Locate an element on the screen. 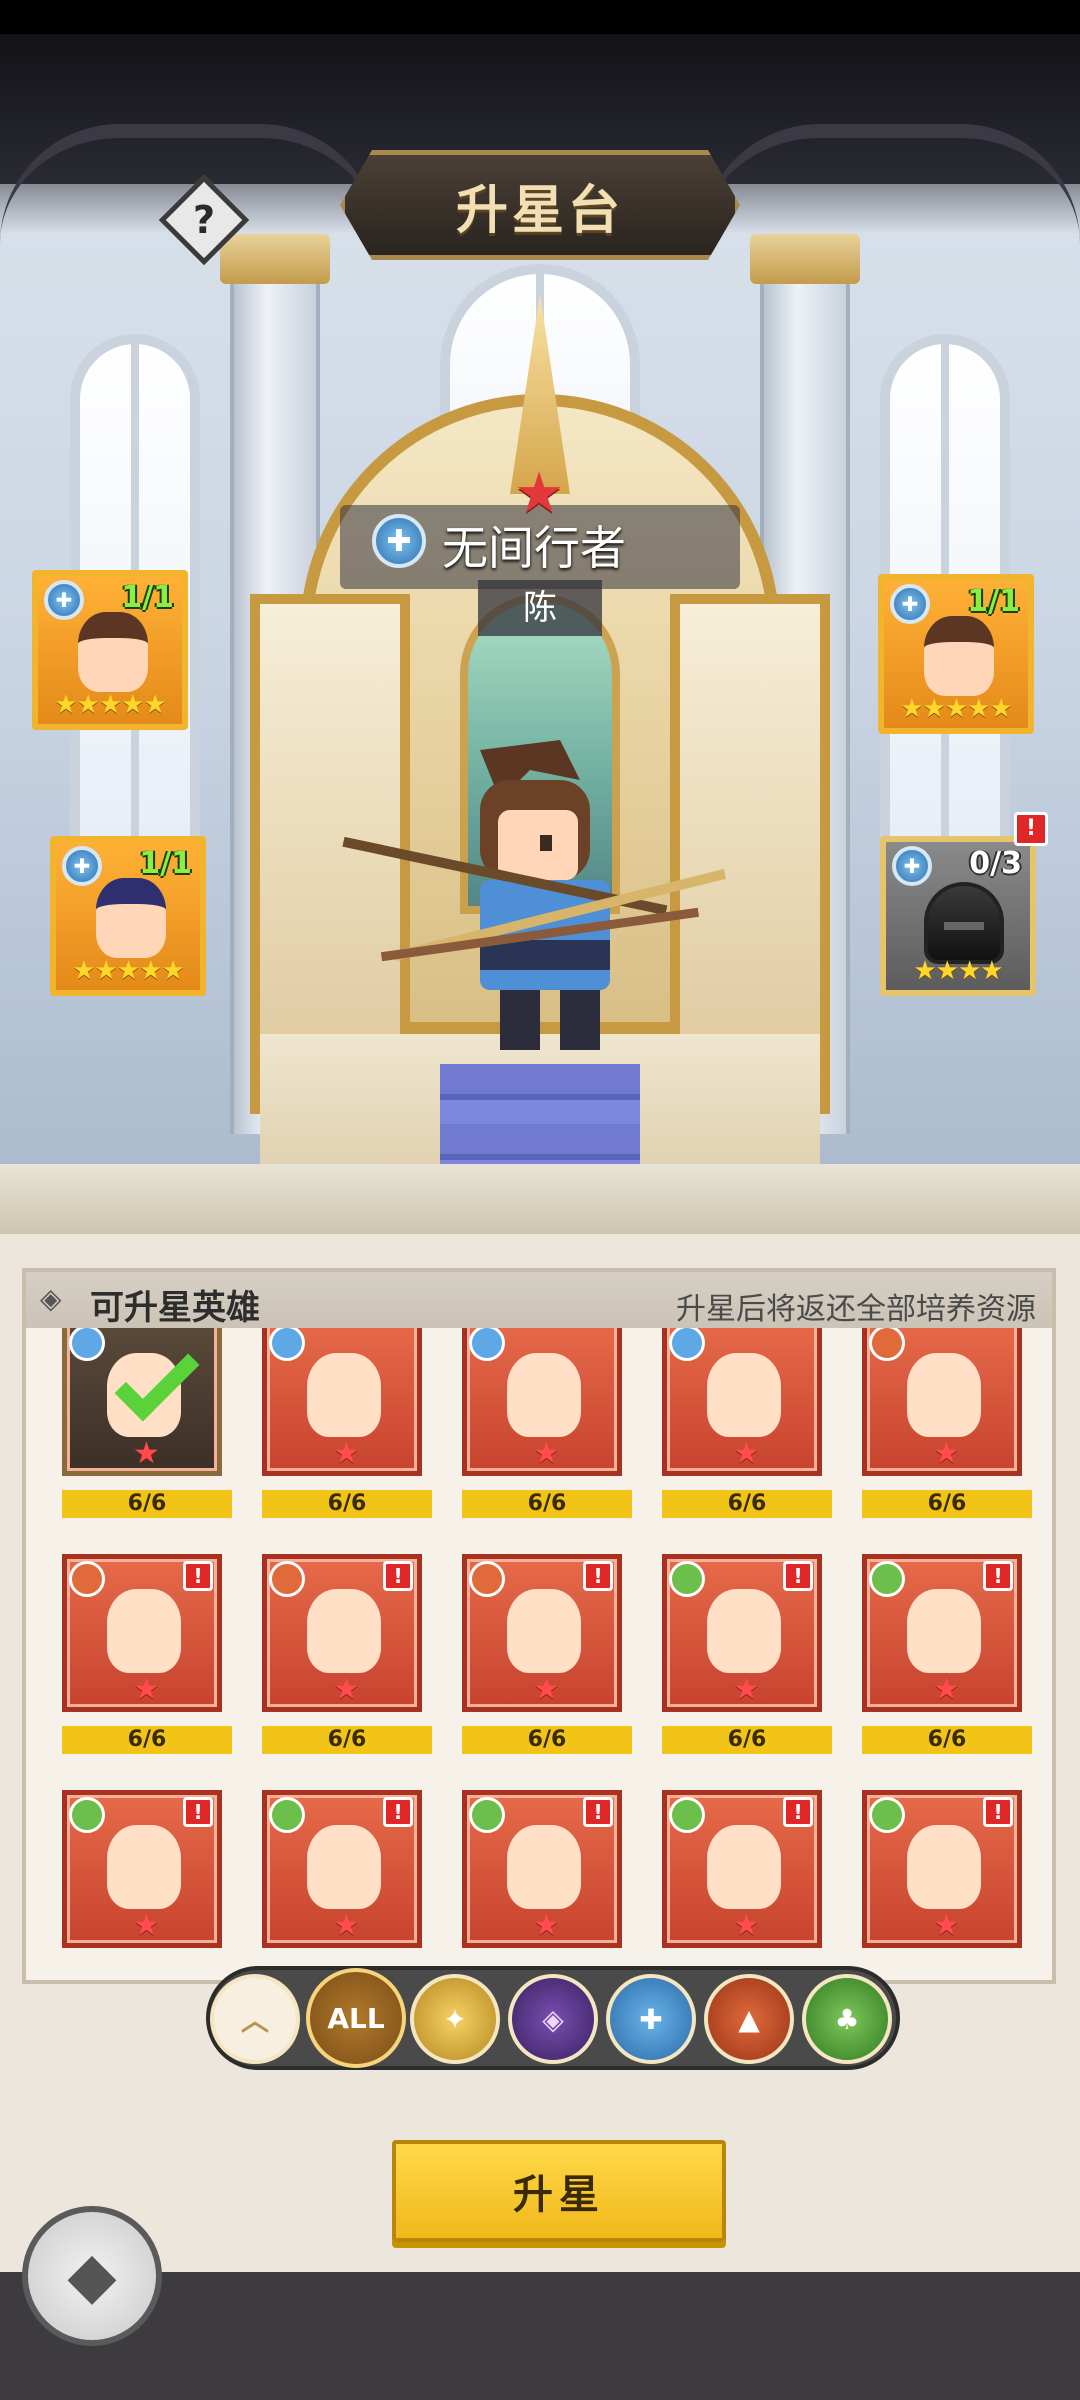  filter-light-faction-button: ✦ is located at coordinates (455, 2019).